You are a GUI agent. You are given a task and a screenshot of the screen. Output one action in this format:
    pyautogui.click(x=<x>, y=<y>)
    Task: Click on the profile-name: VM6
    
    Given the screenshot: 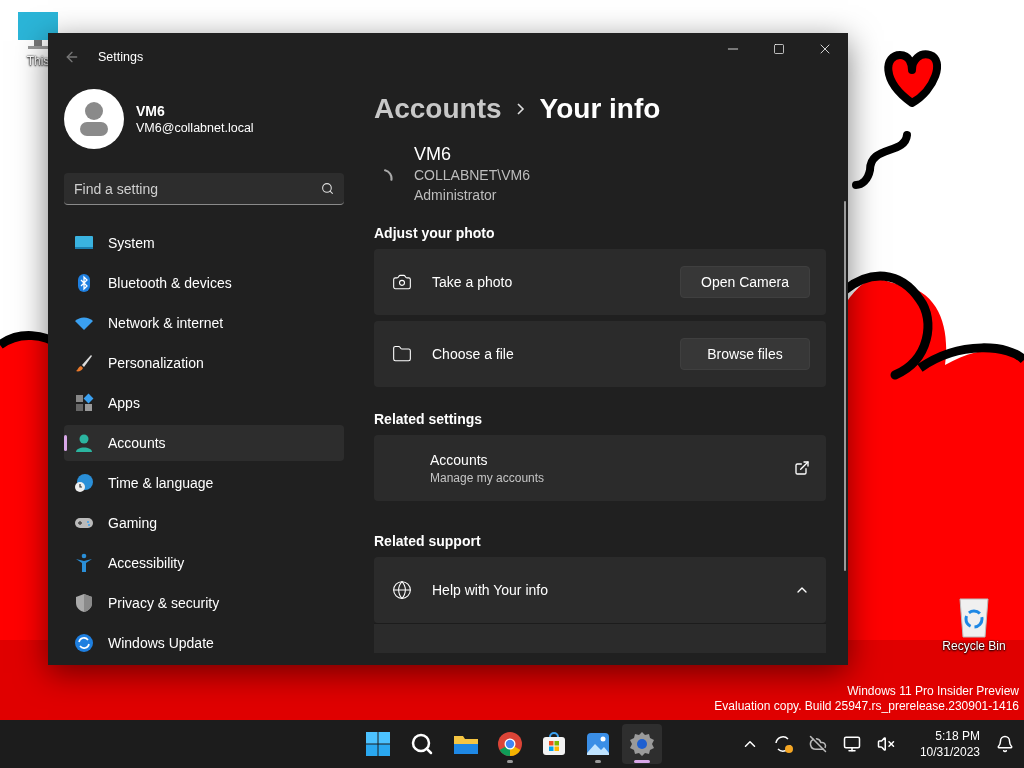 What is the action you would take?
    pyautogui.click(x=151, y=111)
    